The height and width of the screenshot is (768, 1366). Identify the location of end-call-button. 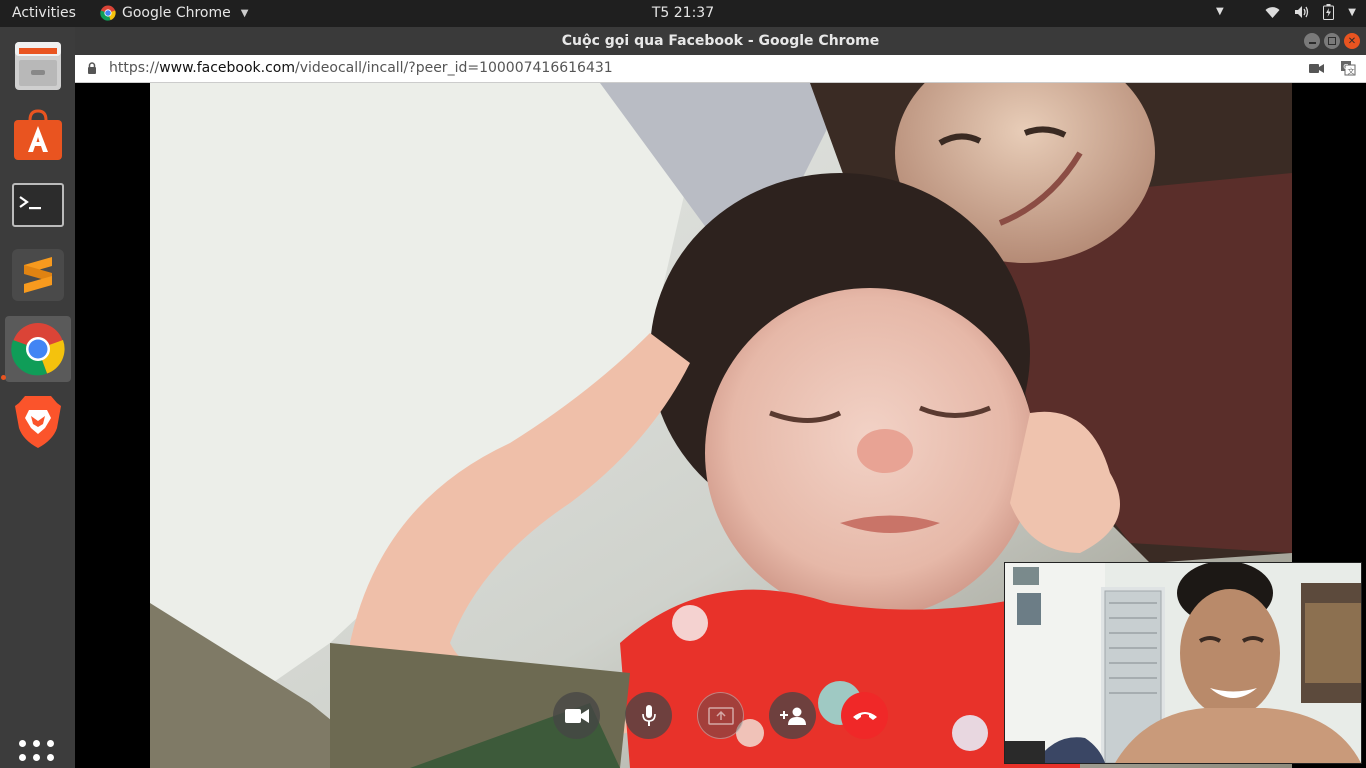
(864, 715).